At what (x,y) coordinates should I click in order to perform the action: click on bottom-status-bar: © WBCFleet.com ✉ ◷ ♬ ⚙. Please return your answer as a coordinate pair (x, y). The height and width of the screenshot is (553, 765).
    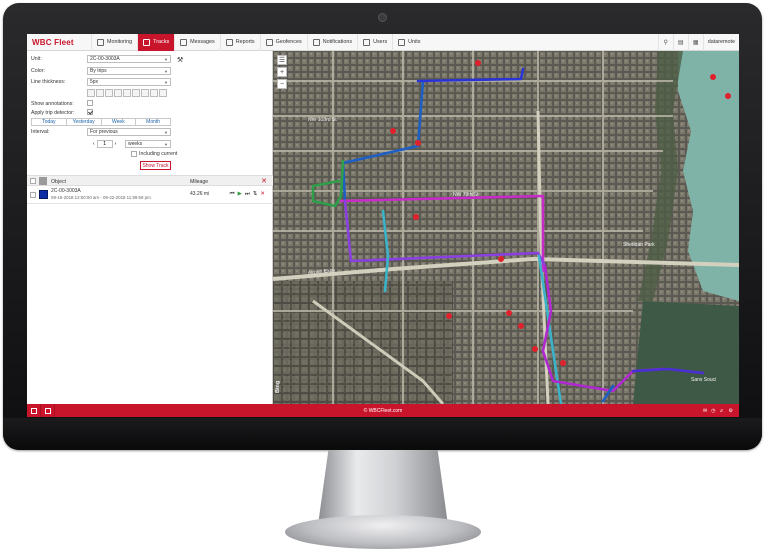
    Looking at the image, I should click on (383, 410).